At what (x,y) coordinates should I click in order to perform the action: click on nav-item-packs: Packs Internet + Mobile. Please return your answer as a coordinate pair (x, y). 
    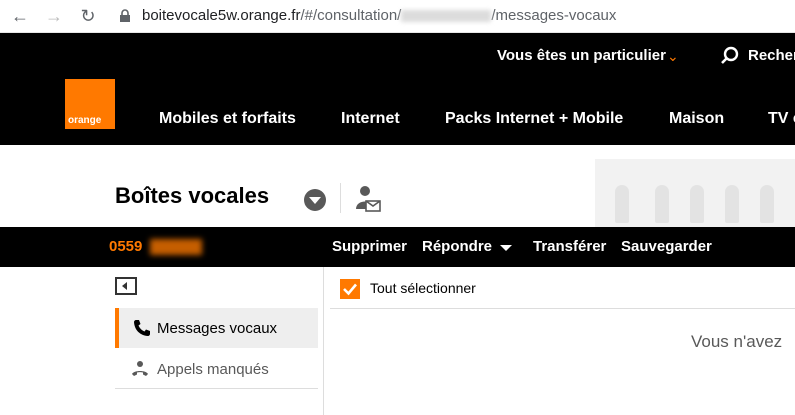
    Looking at the image, I should click on (534, 119).